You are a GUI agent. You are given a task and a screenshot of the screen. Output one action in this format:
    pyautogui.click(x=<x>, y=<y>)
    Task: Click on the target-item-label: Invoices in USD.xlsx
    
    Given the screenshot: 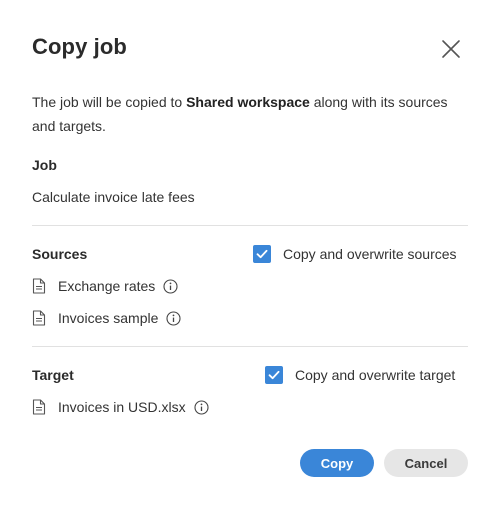 What is the action you would take?
    pyautogui.click(x=122, y=407)
    